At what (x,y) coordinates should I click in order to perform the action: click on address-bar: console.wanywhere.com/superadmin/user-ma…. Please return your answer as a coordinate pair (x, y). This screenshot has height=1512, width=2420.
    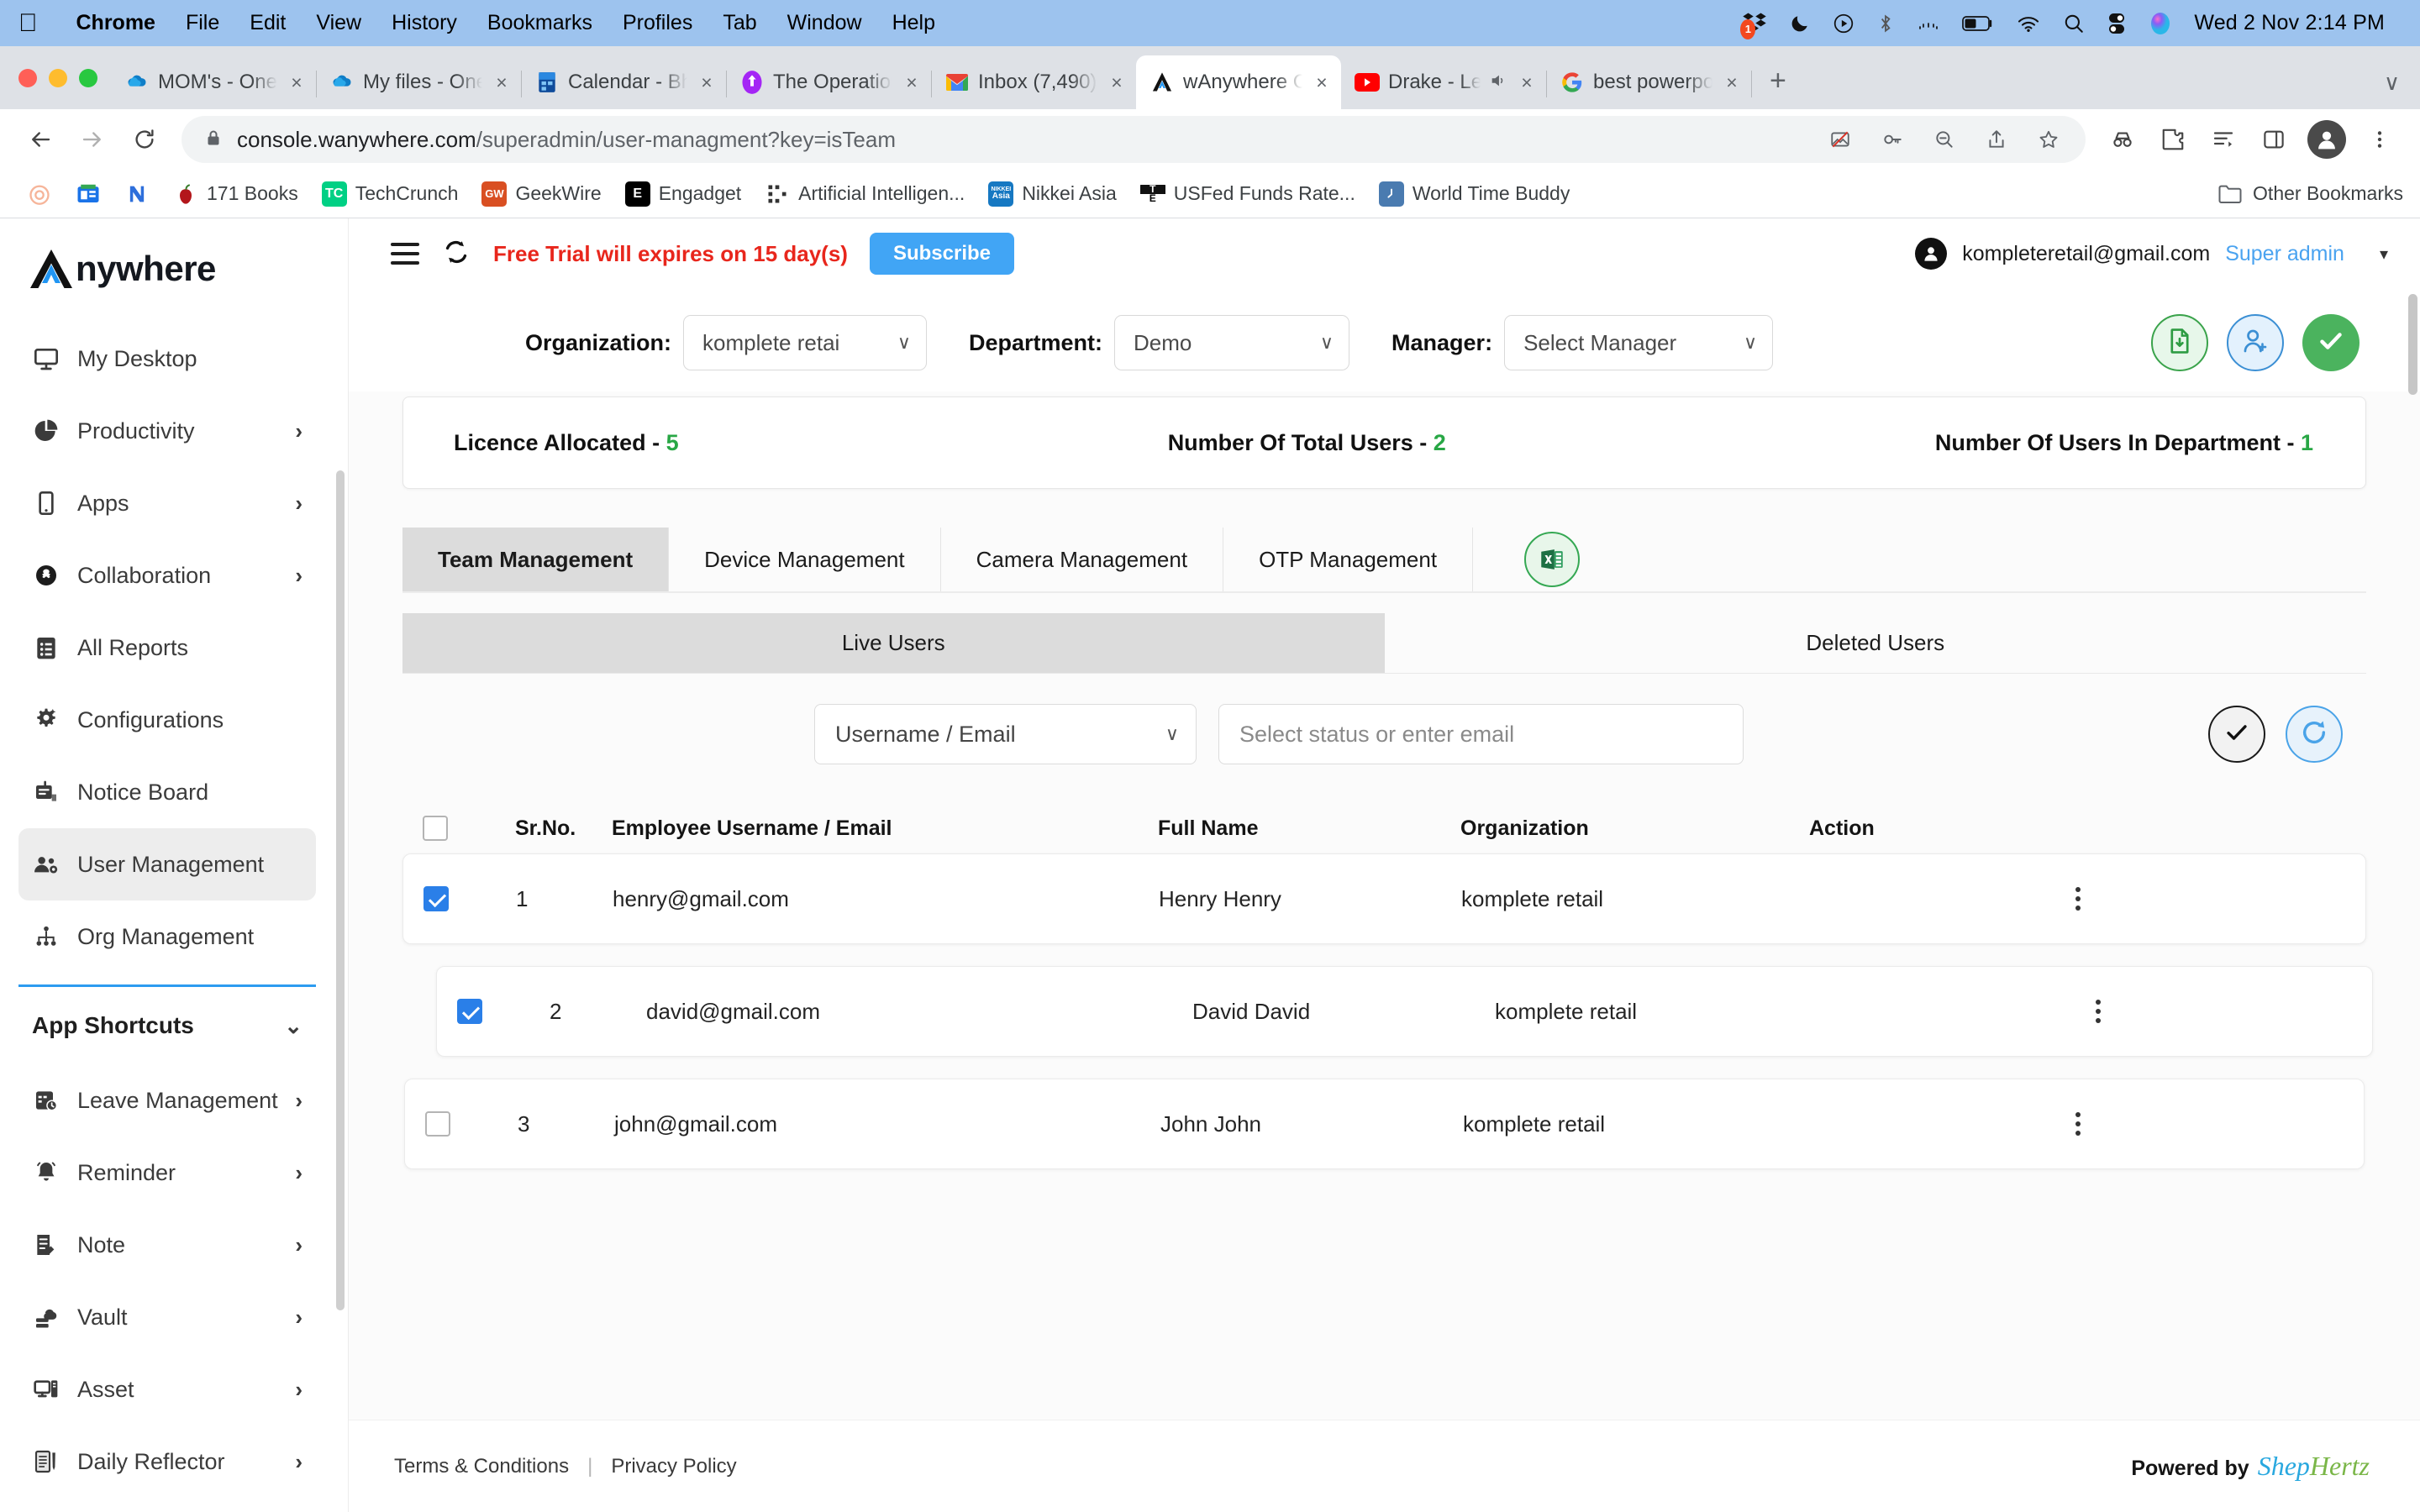
    Looking at the image, I should click on (1134, 139).